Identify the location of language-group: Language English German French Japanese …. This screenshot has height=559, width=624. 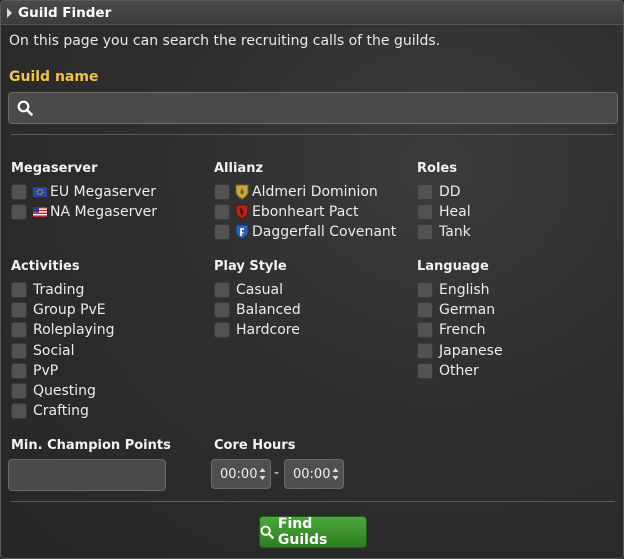
(460, 320).